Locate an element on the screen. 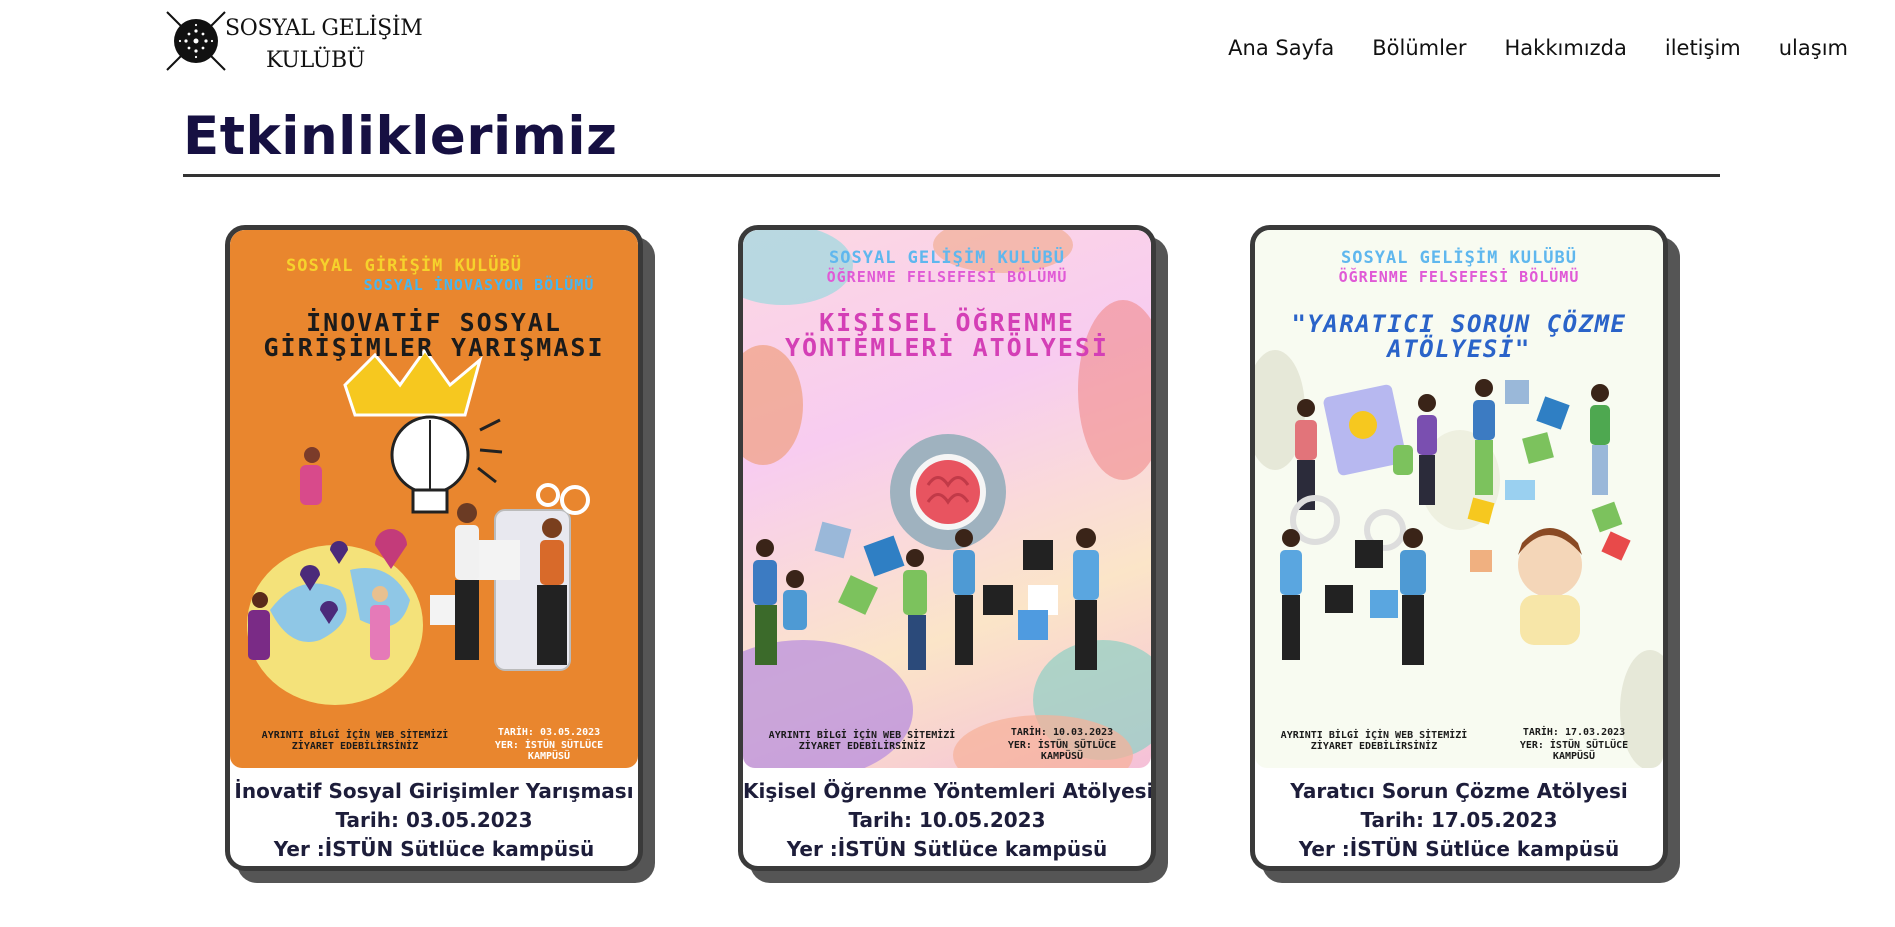 This screenshot has height=927, width=1895. event-date: Tarih: 03.05.2023 is located at coordinates (434, 820).